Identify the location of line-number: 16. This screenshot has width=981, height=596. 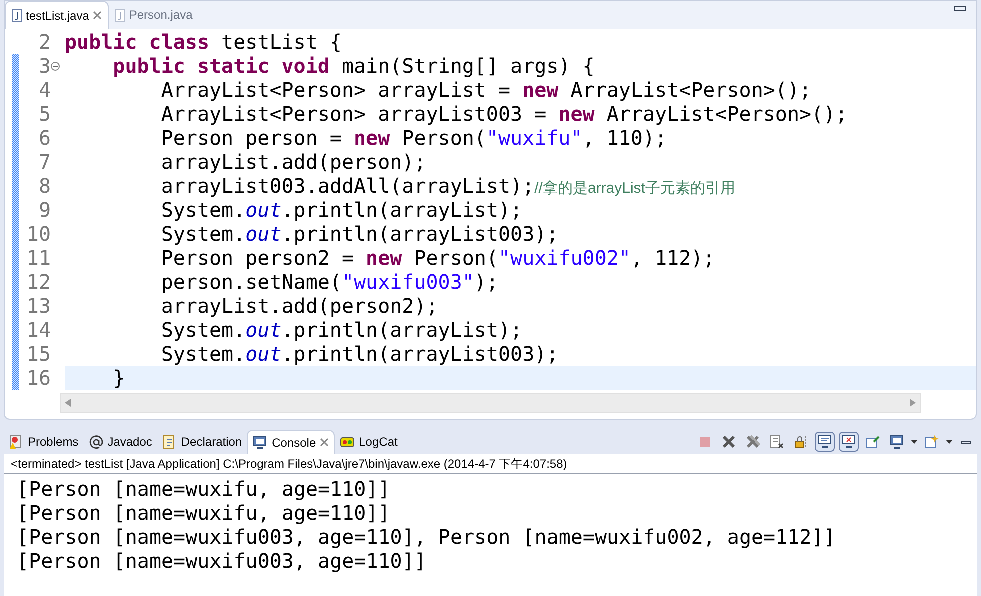
(38, 378).